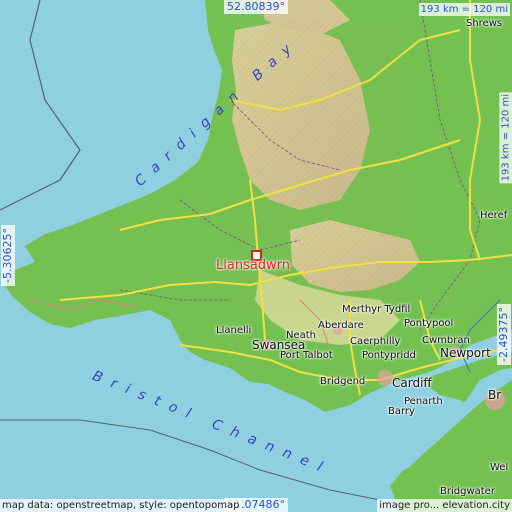  I want to click on town-pontypool: Pontypool, so click(429, 323).